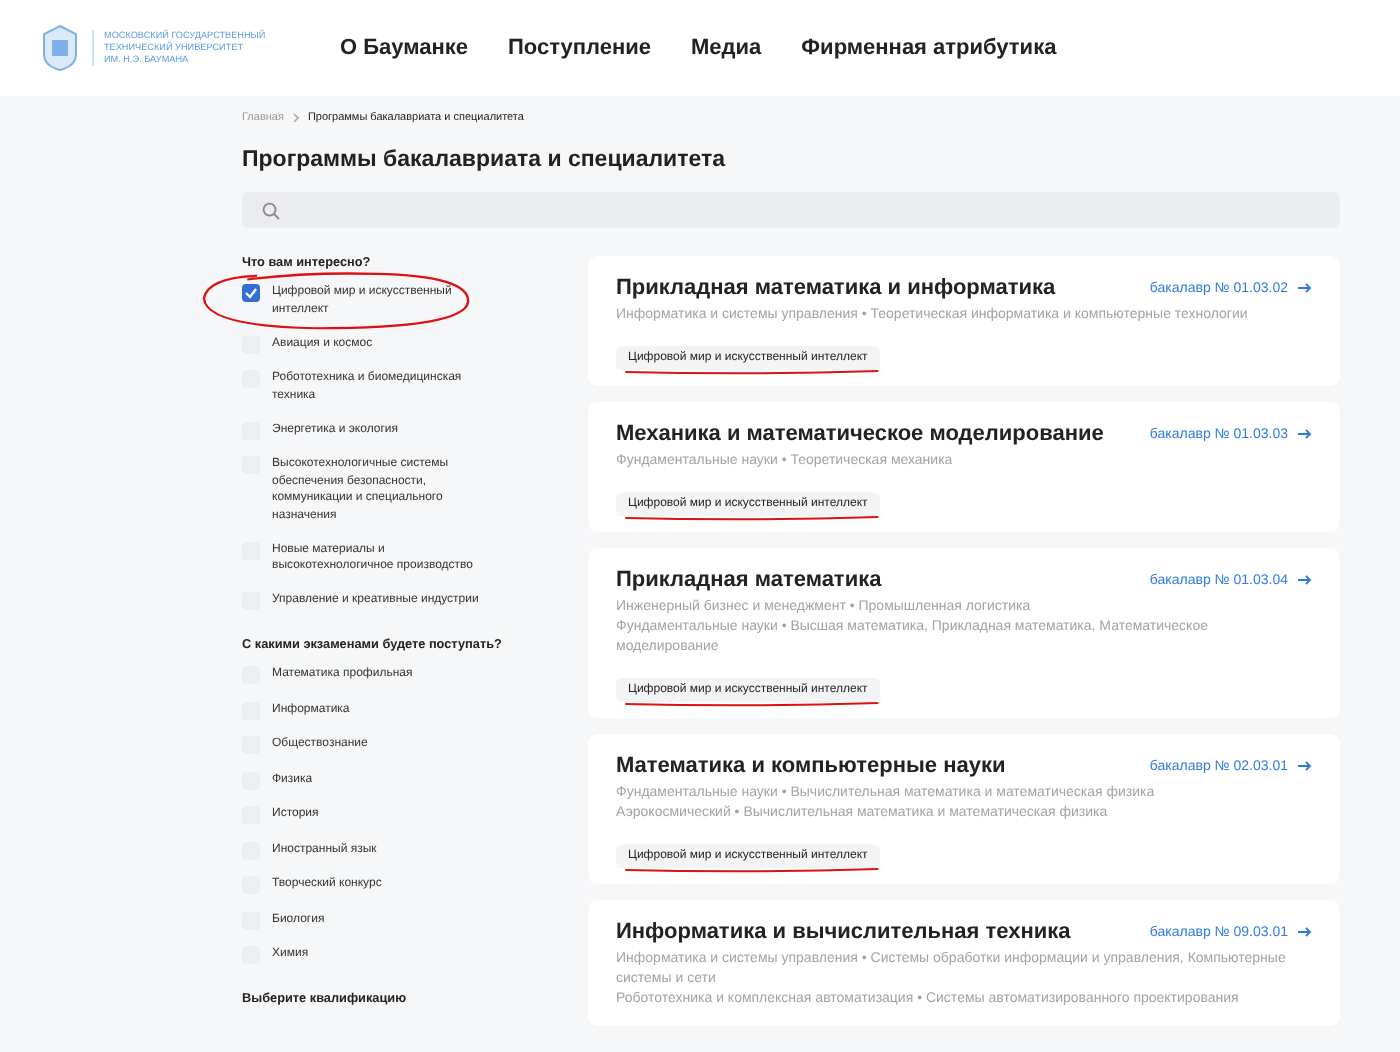 The width and height of the screenshot is (1400, 1052). Describe the element at coordinates (251, 293) in the screenshot. I see `checkbox` at that location.